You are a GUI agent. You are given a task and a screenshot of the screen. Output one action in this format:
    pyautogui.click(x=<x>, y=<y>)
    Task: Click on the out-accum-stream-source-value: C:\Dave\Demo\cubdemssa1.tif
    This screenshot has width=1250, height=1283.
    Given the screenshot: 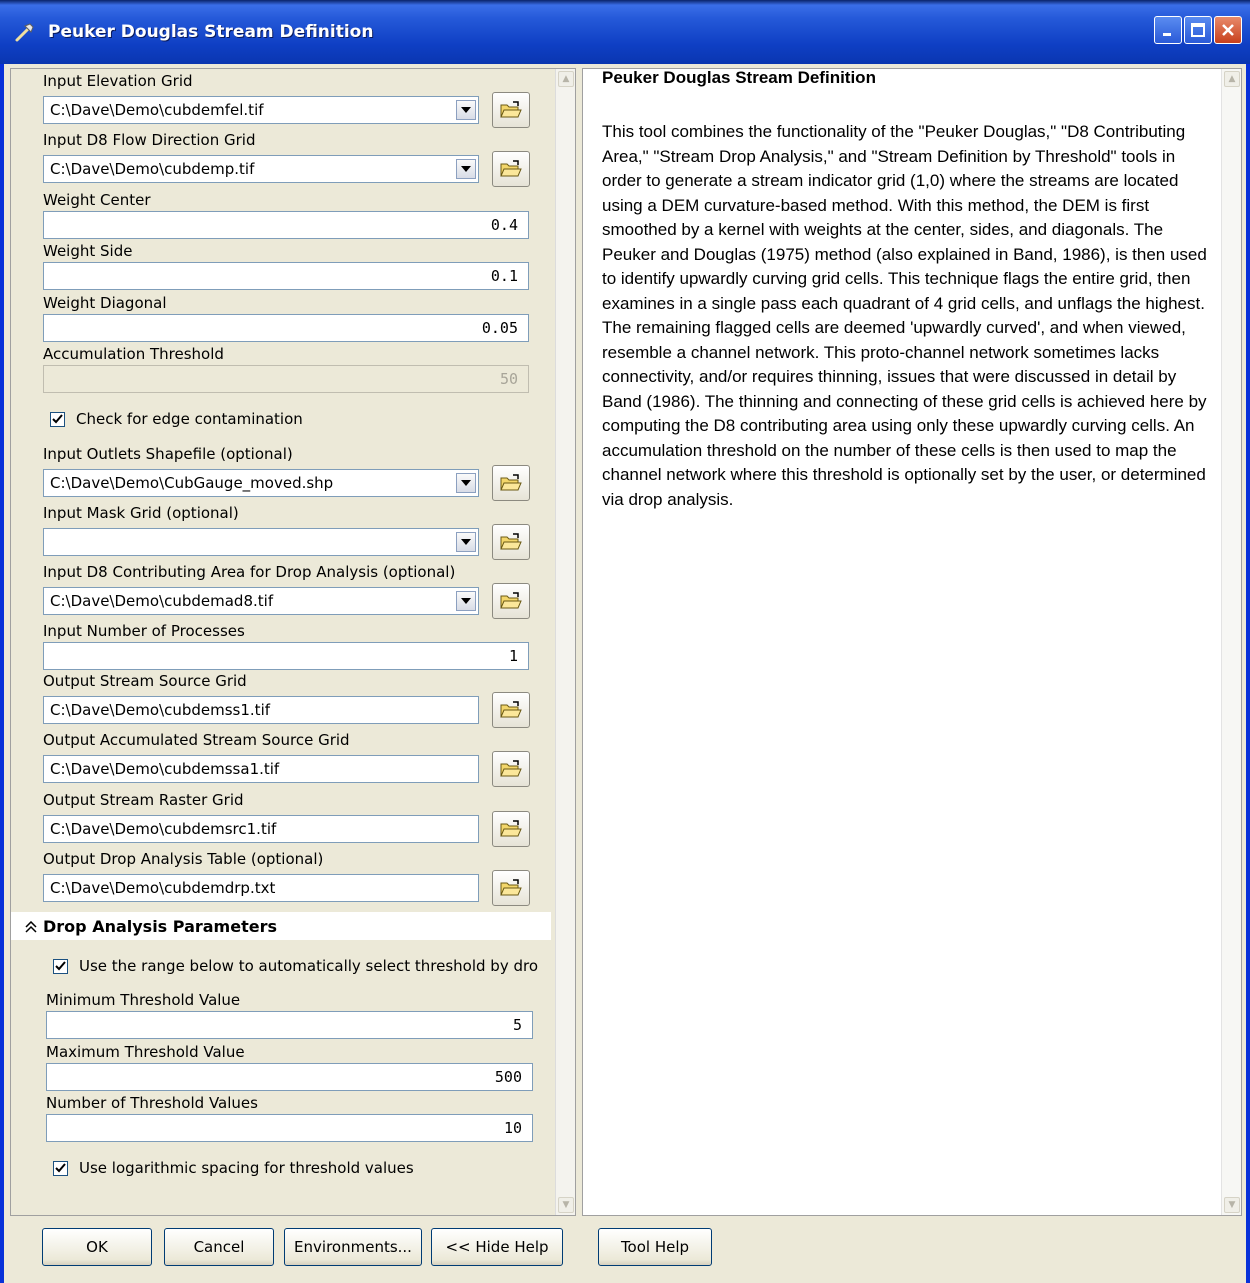 What is the action you would take?
    pyautogui.click(x=165, y=769)
    